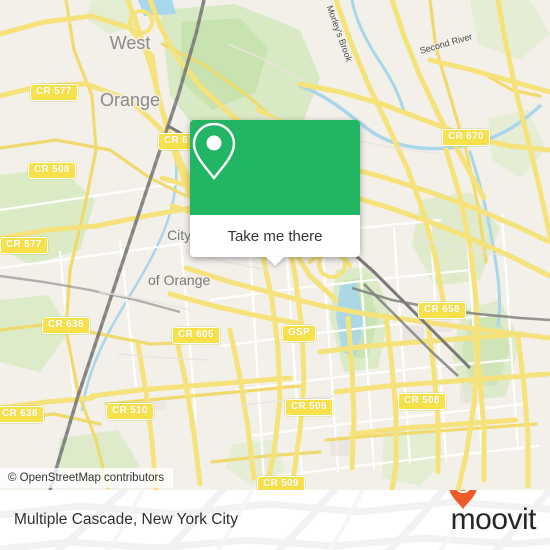 The image size is (550, 550). Describe the element at coordinates (87, 478) in the screenshot. I see `osm-attribution: © OpenStreetMap contributors` at that location.